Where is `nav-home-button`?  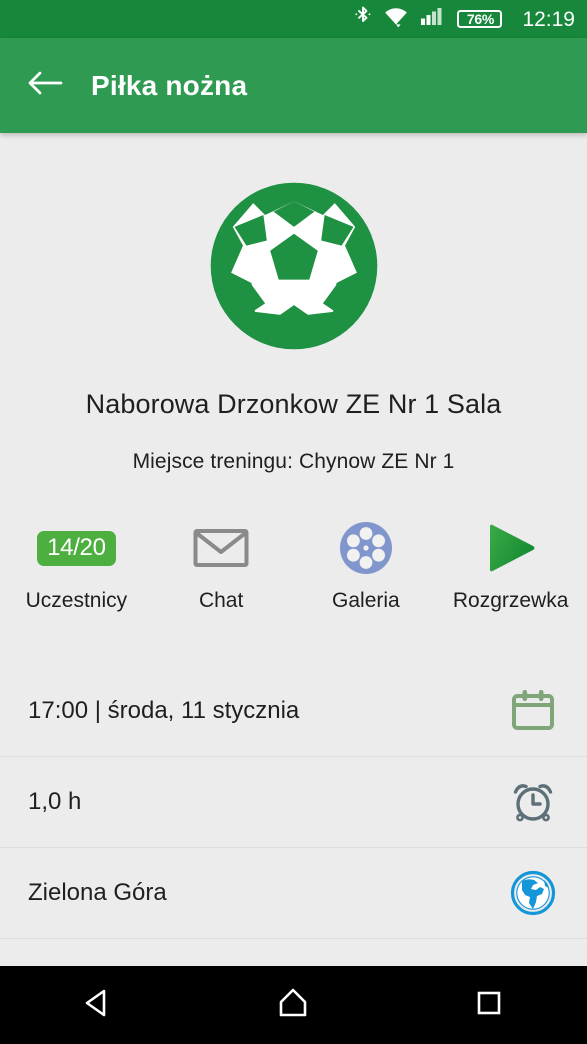
nav-home-button is located at coordinates (293, 1005).